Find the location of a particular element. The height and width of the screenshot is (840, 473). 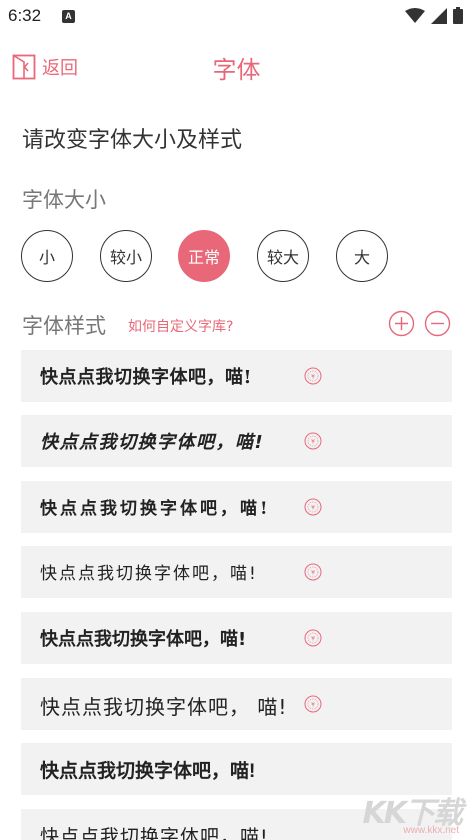

remove-font-button is located at coordinates (437, 323).